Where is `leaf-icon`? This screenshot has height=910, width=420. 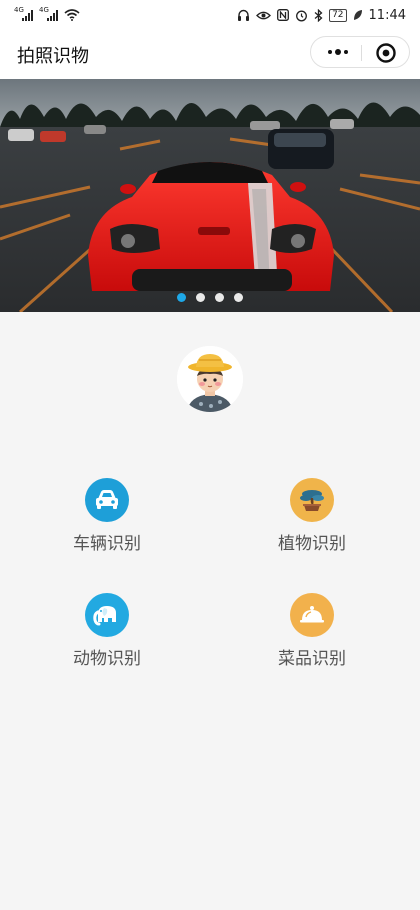
leaf-icon is located at coordinates (357, 15).